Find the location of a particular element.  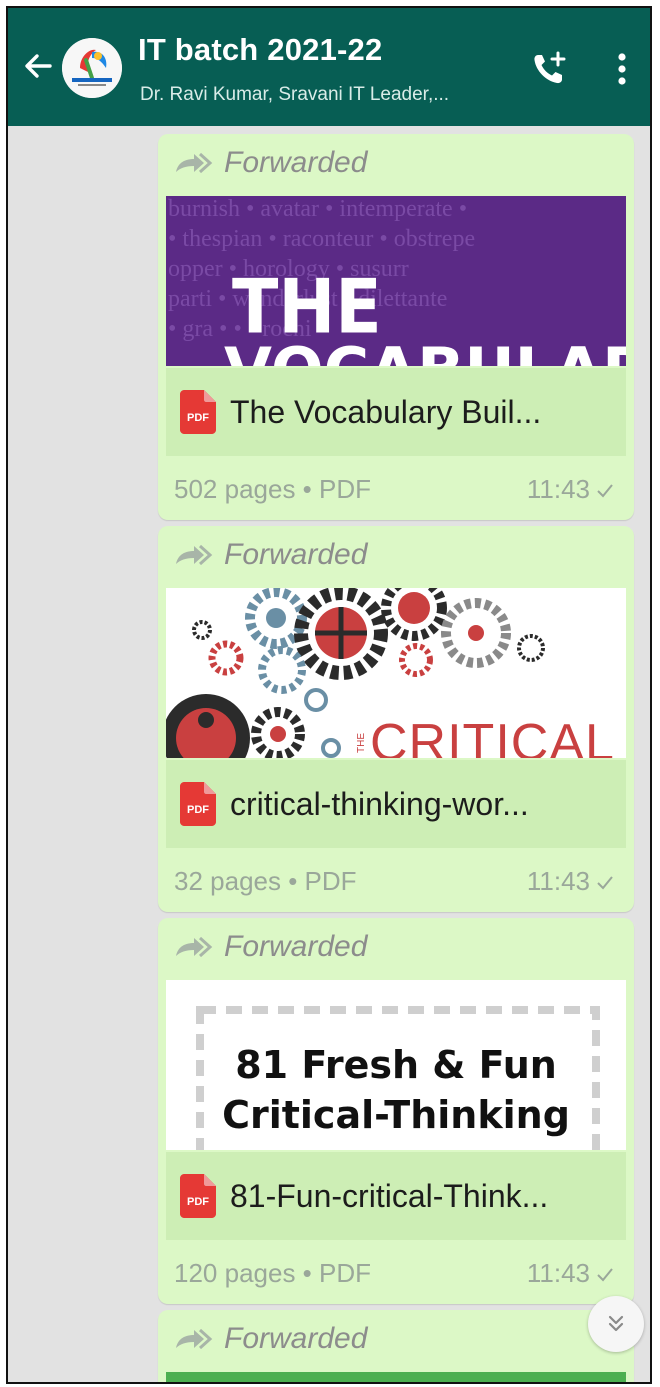

cover-line-1: 81 Fresh & Fun is located at coordinates (396, 1065).